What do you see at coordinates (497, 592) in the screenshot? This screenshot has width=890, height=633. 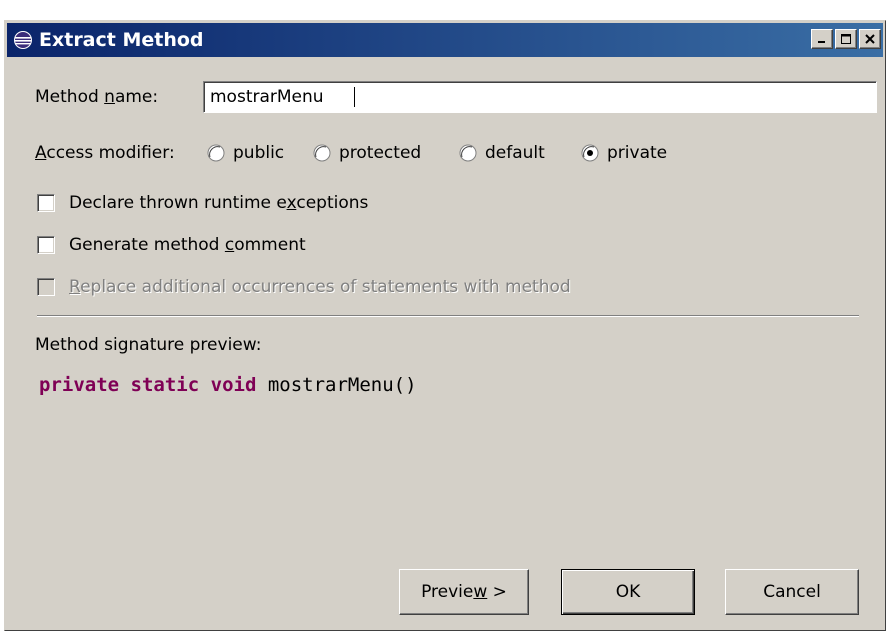 I see `preview-button-label: >` at bounding box center [497, 592].